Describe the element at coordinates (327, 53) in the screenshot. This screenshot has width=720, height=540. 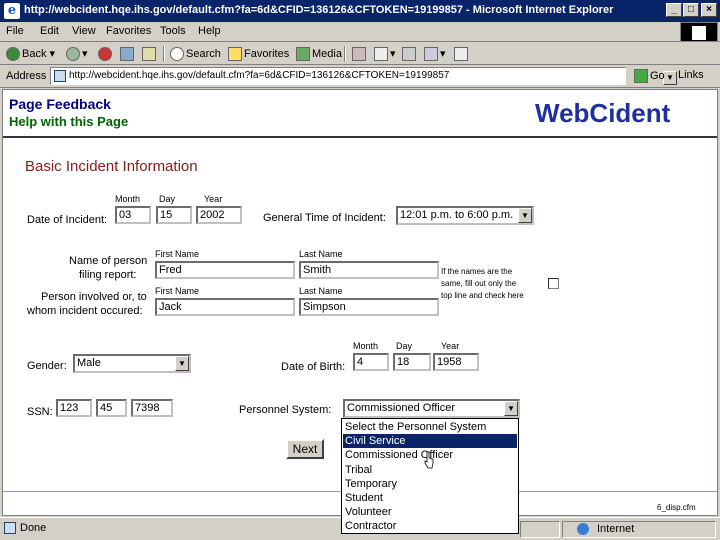
I see `media-label: Media` at that location.